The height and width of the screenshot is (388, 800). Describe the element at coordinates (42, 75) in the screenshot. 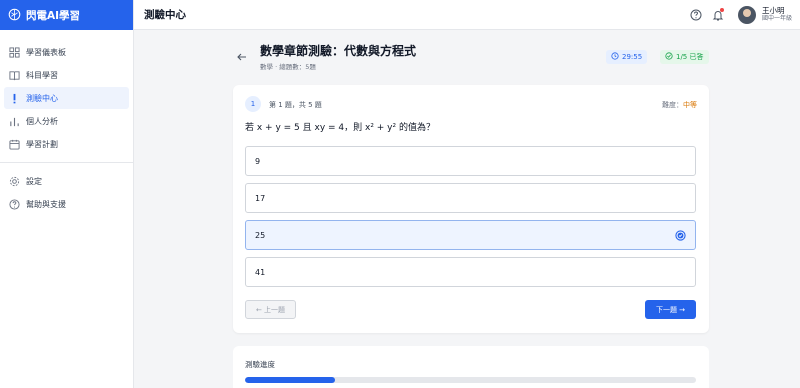

I see `sidebar-item-label: 科目學習` at that location.